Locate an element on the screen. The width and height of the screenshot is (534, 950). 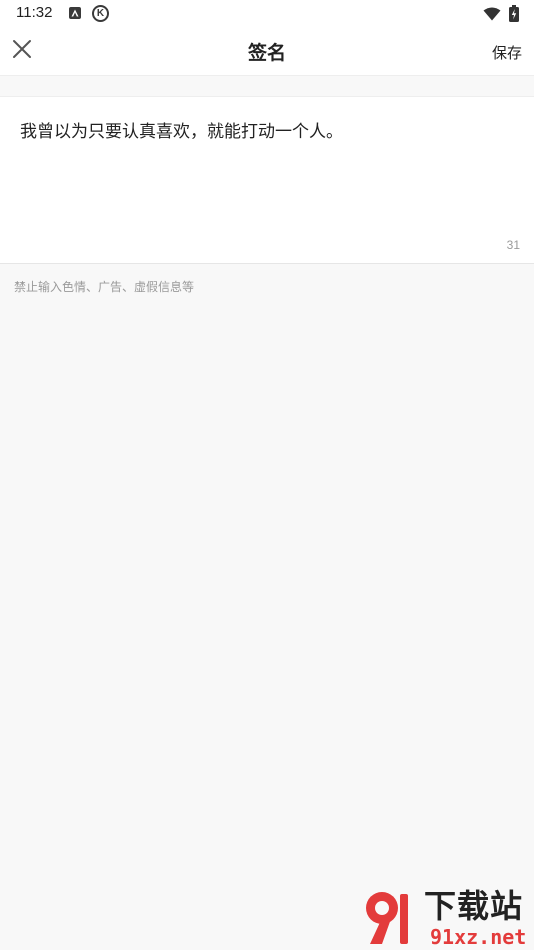
status-time: 11:32 is located at coordinates (34, 12).